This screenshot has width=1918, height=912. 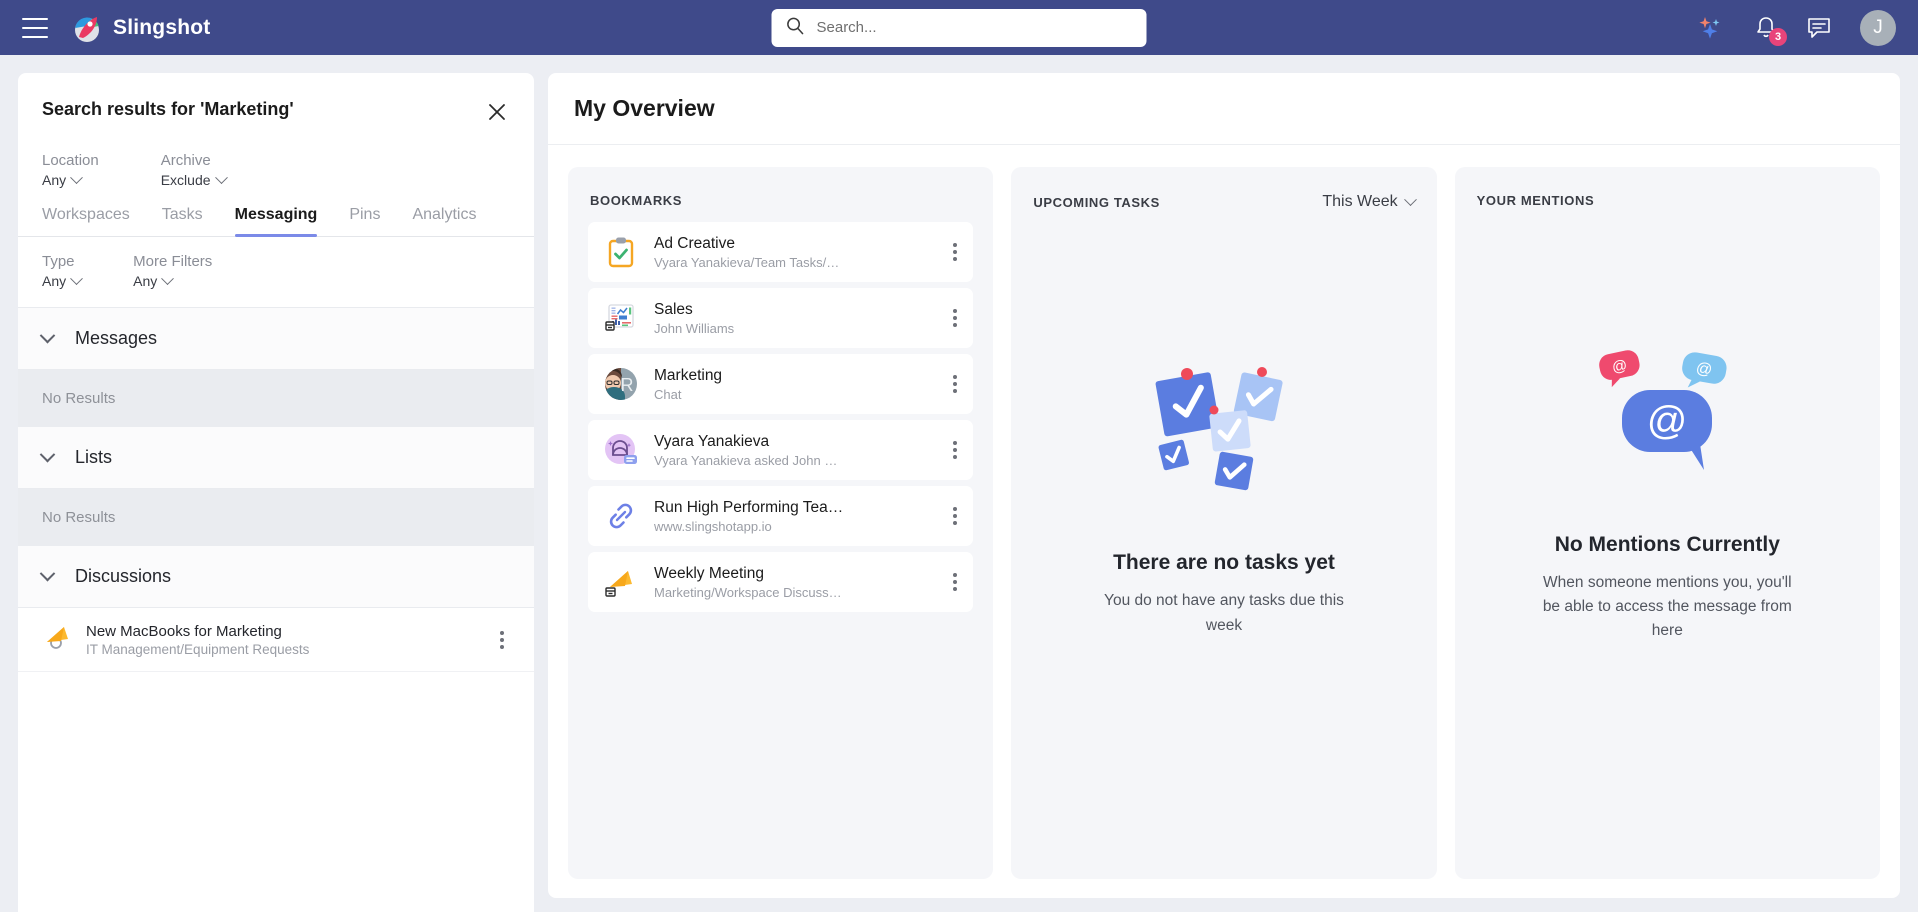 I want to click on filter-archive-value: Exclude, so click(x=194, y=179).